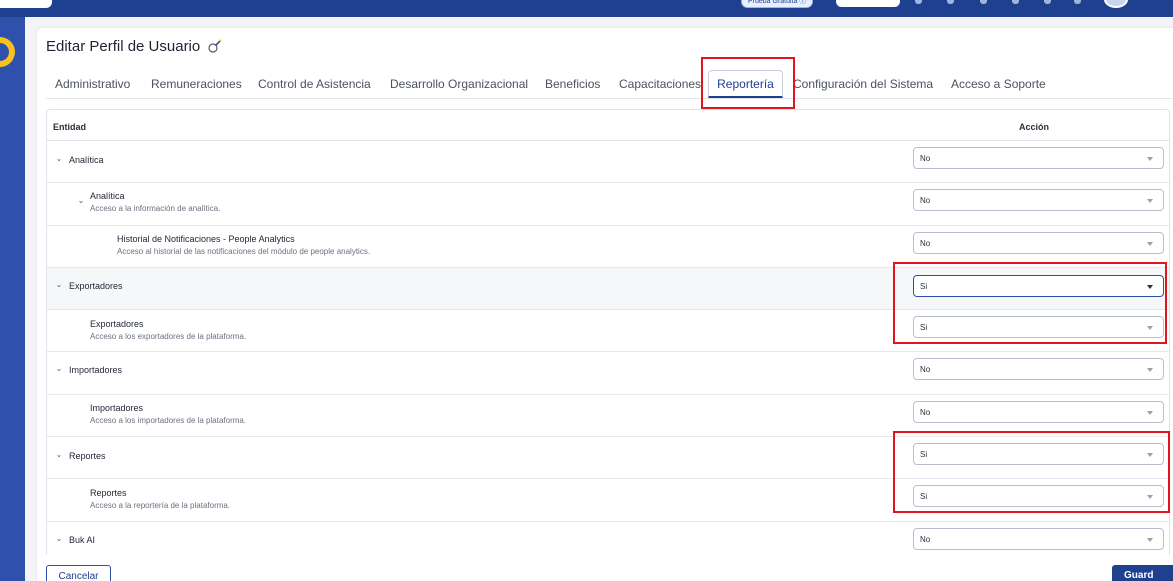 Image resolution: width=1173 pixels, height=581 pixels. I want to click on page-title: Editar Perfil de Usuario, so click(123, 46).